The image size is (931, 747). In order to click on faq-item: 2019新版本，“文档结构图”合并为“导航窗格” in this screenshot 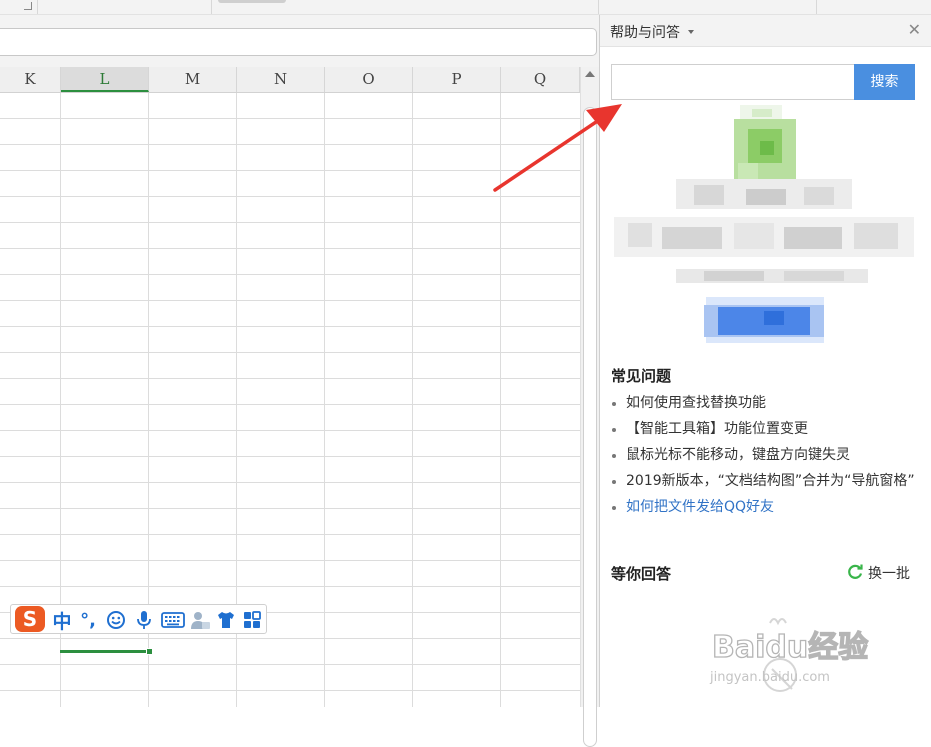, I will do `click(763, 481)`.